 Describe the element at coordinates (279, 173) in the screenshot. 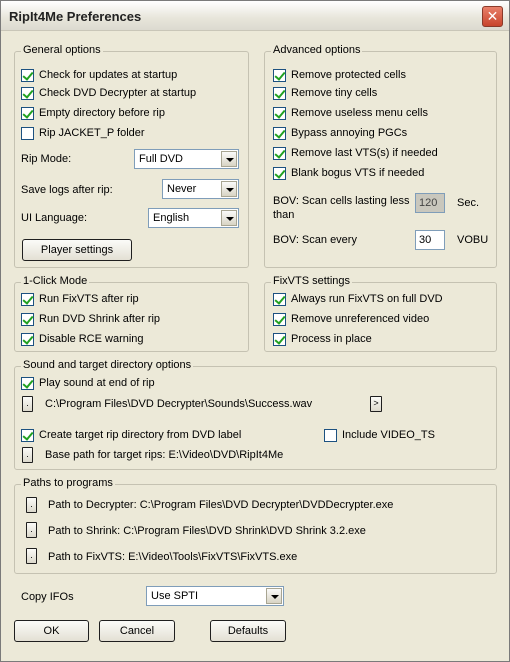

I see `blank-bogus-vts-checkbox` at that location.